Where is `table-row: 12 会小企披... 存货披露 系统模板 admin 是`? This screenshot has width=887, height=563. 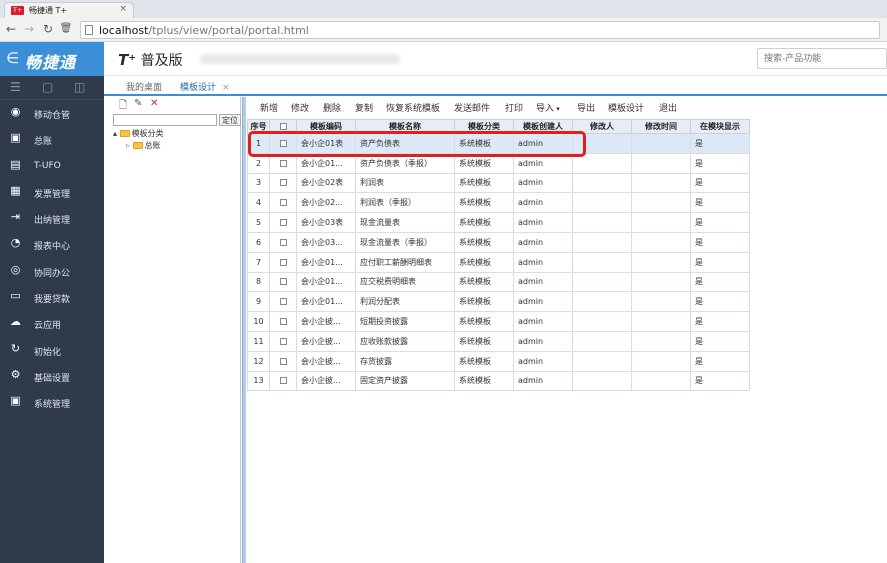
table-row: 12 会小企披... 存货披露 系统模板 admin 是 is located at coordinates (498, 361).